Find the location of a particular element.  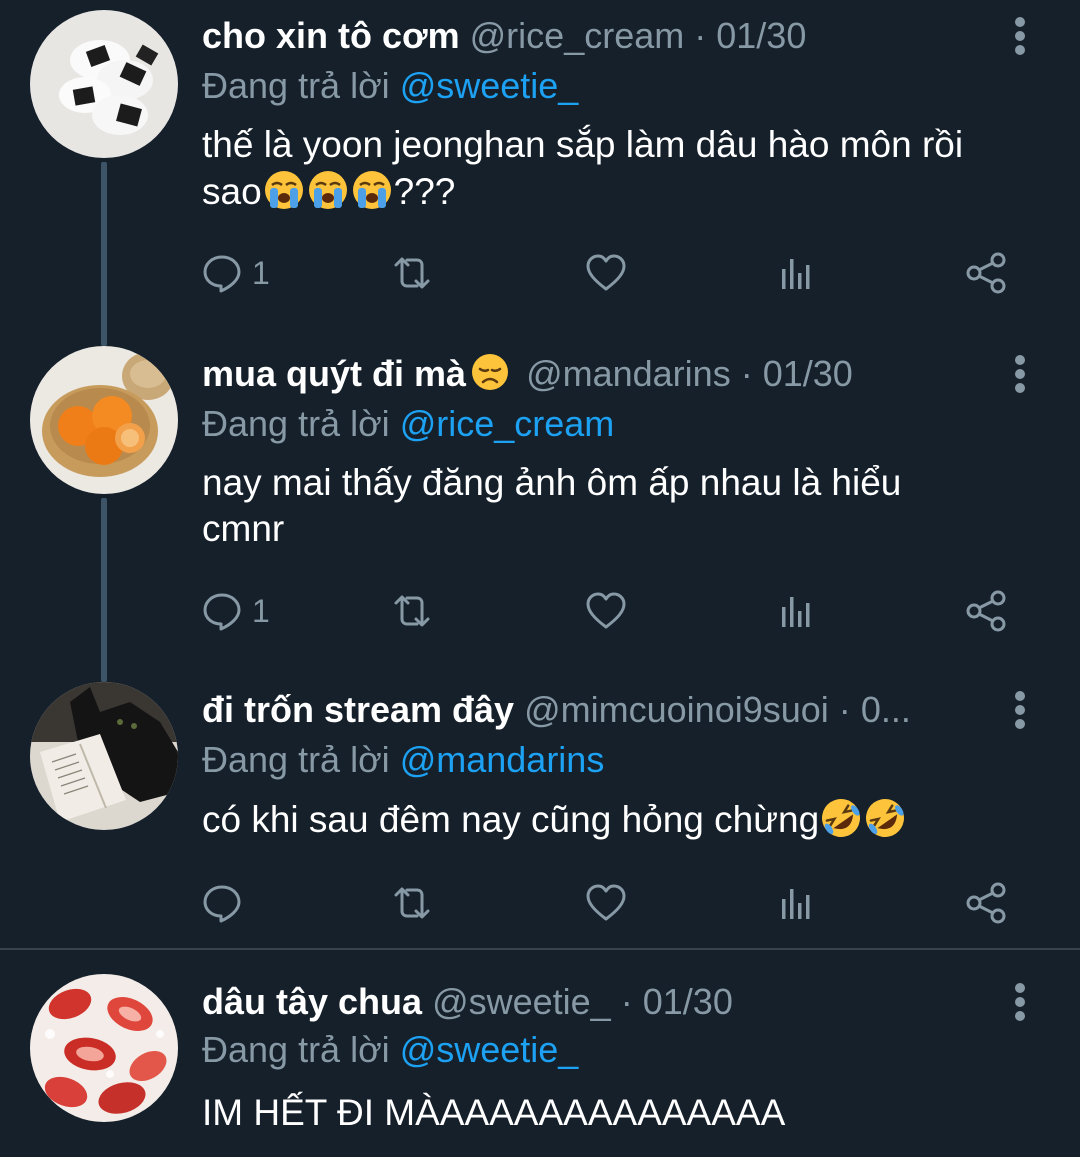

tweet-header: mua quýt đi mà @mandarins · 01/30 is located at coordinates (597, 374).